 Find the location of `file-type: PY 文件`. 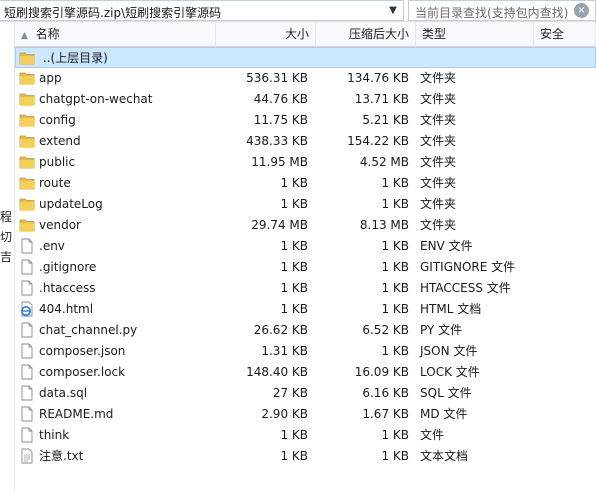

file-type: PY 文件 is located at coordinates (441, 330).